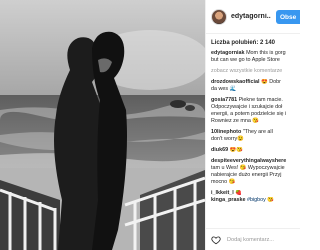  I want to click on comment-text: Piekne tam macie., so click(260, 100).